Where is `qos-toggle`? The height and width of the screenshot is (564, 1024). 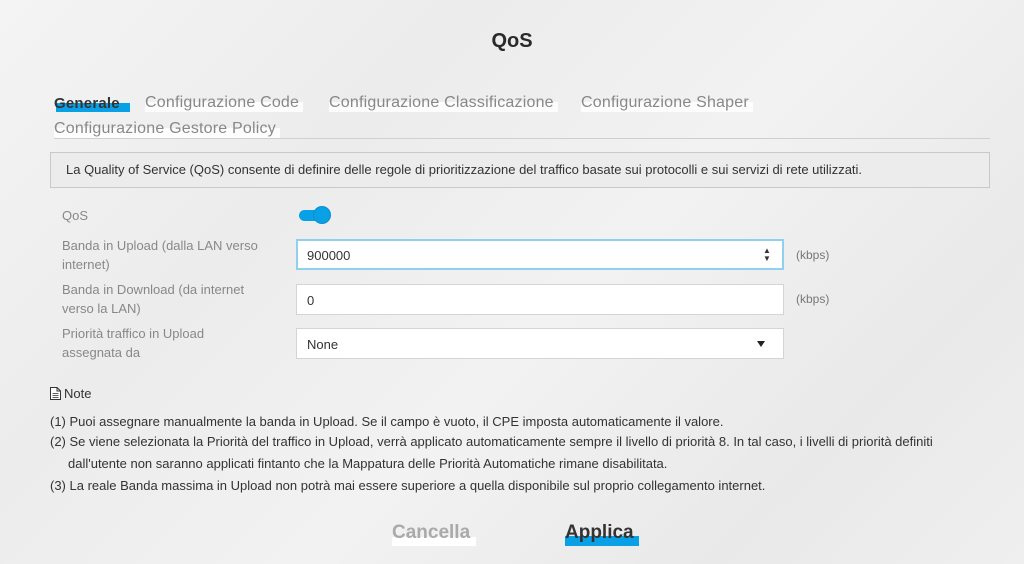 qos-toggle is located at coordinates (315, 215).